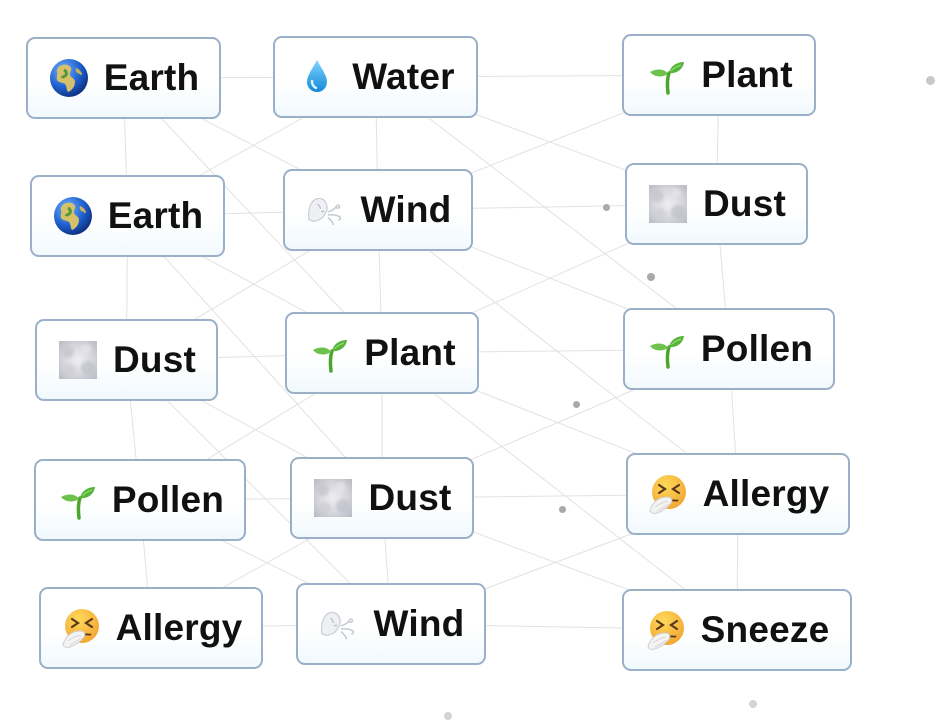 This screenshot has height=720, width=952. I want to click on element-tile-sneeze: Sneeze, so click(737, 630).